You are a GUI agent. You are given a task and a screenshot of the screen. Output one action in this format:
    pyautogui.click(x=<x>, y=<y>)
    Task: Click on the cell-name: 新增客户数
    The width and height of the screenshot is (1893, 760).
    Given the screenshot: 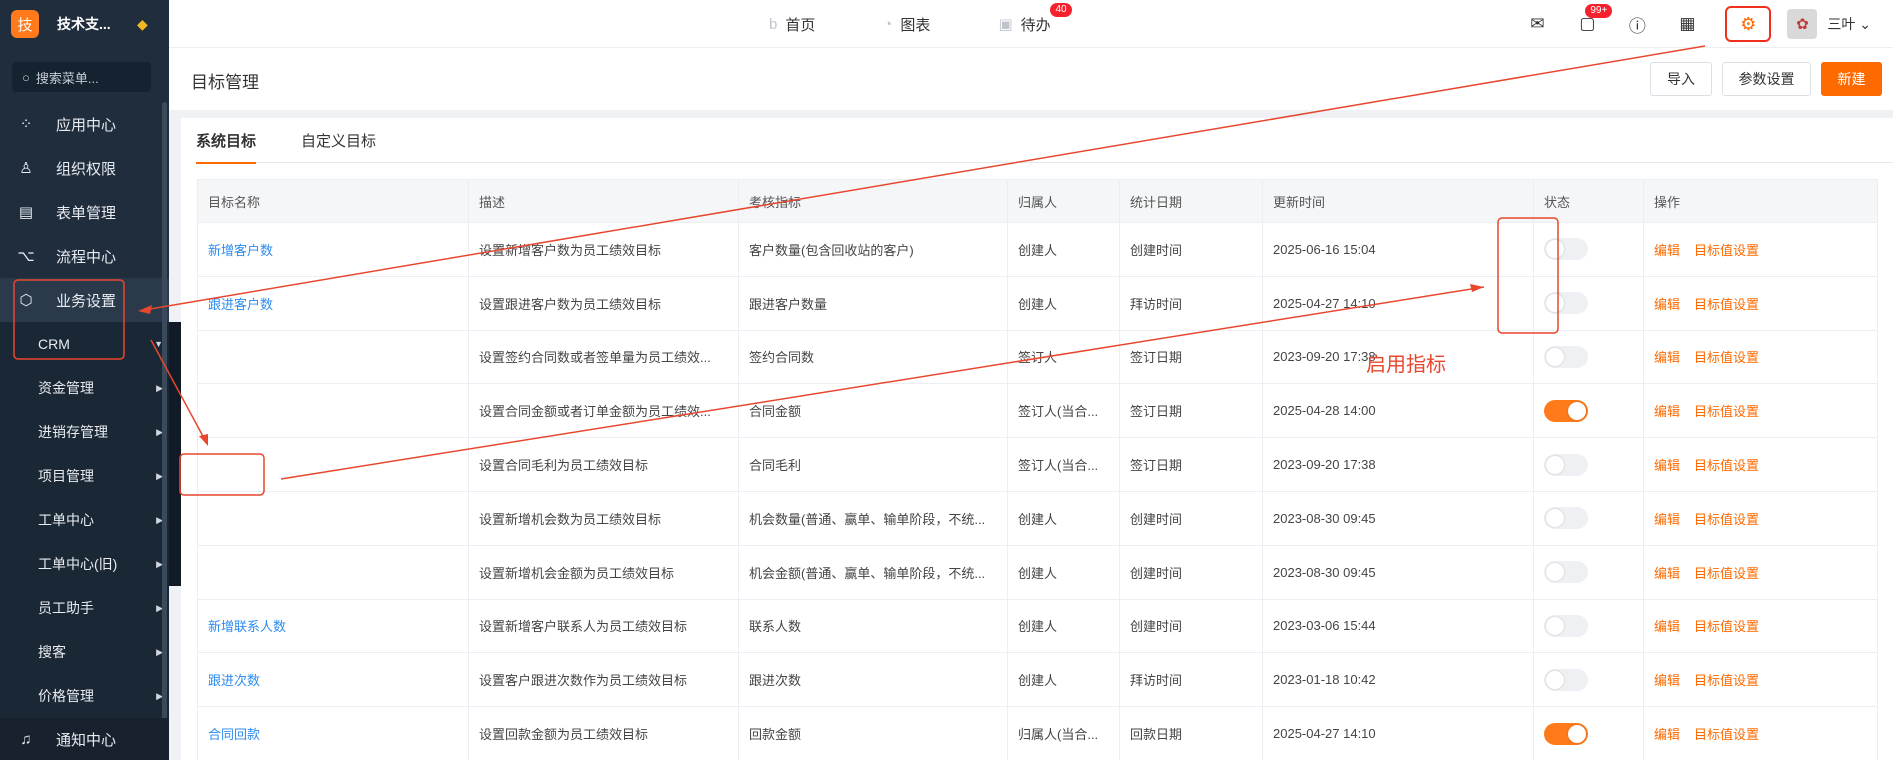 What is the action you would take?
    pyautogui.click(x=333, y=249)
    